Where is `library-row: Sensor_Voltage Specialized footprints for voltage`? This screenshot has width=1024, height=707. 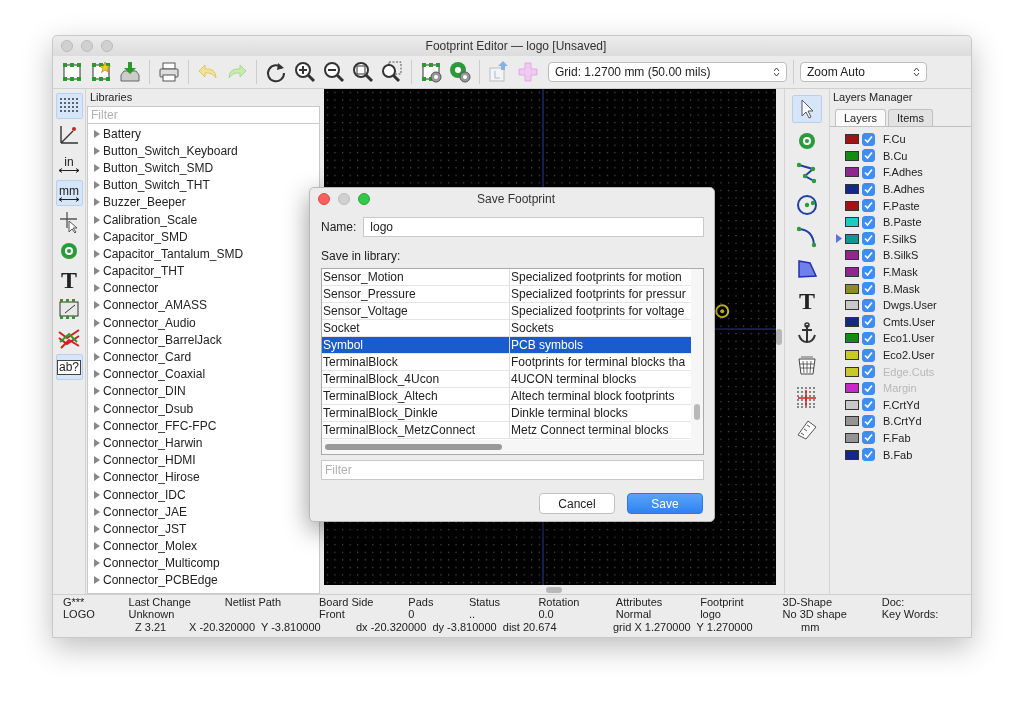
library-row: Sensor_Voltage Specialized footprints for voltage is located at coordinates (506, 311).